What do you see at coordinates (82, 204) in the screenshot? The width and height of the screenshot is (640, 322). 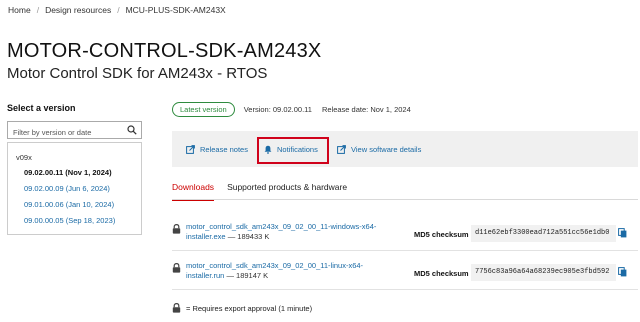 I see `version-item: 09.01.00.06 (Jan 10, 2024)` at bounding box center [82, 204].